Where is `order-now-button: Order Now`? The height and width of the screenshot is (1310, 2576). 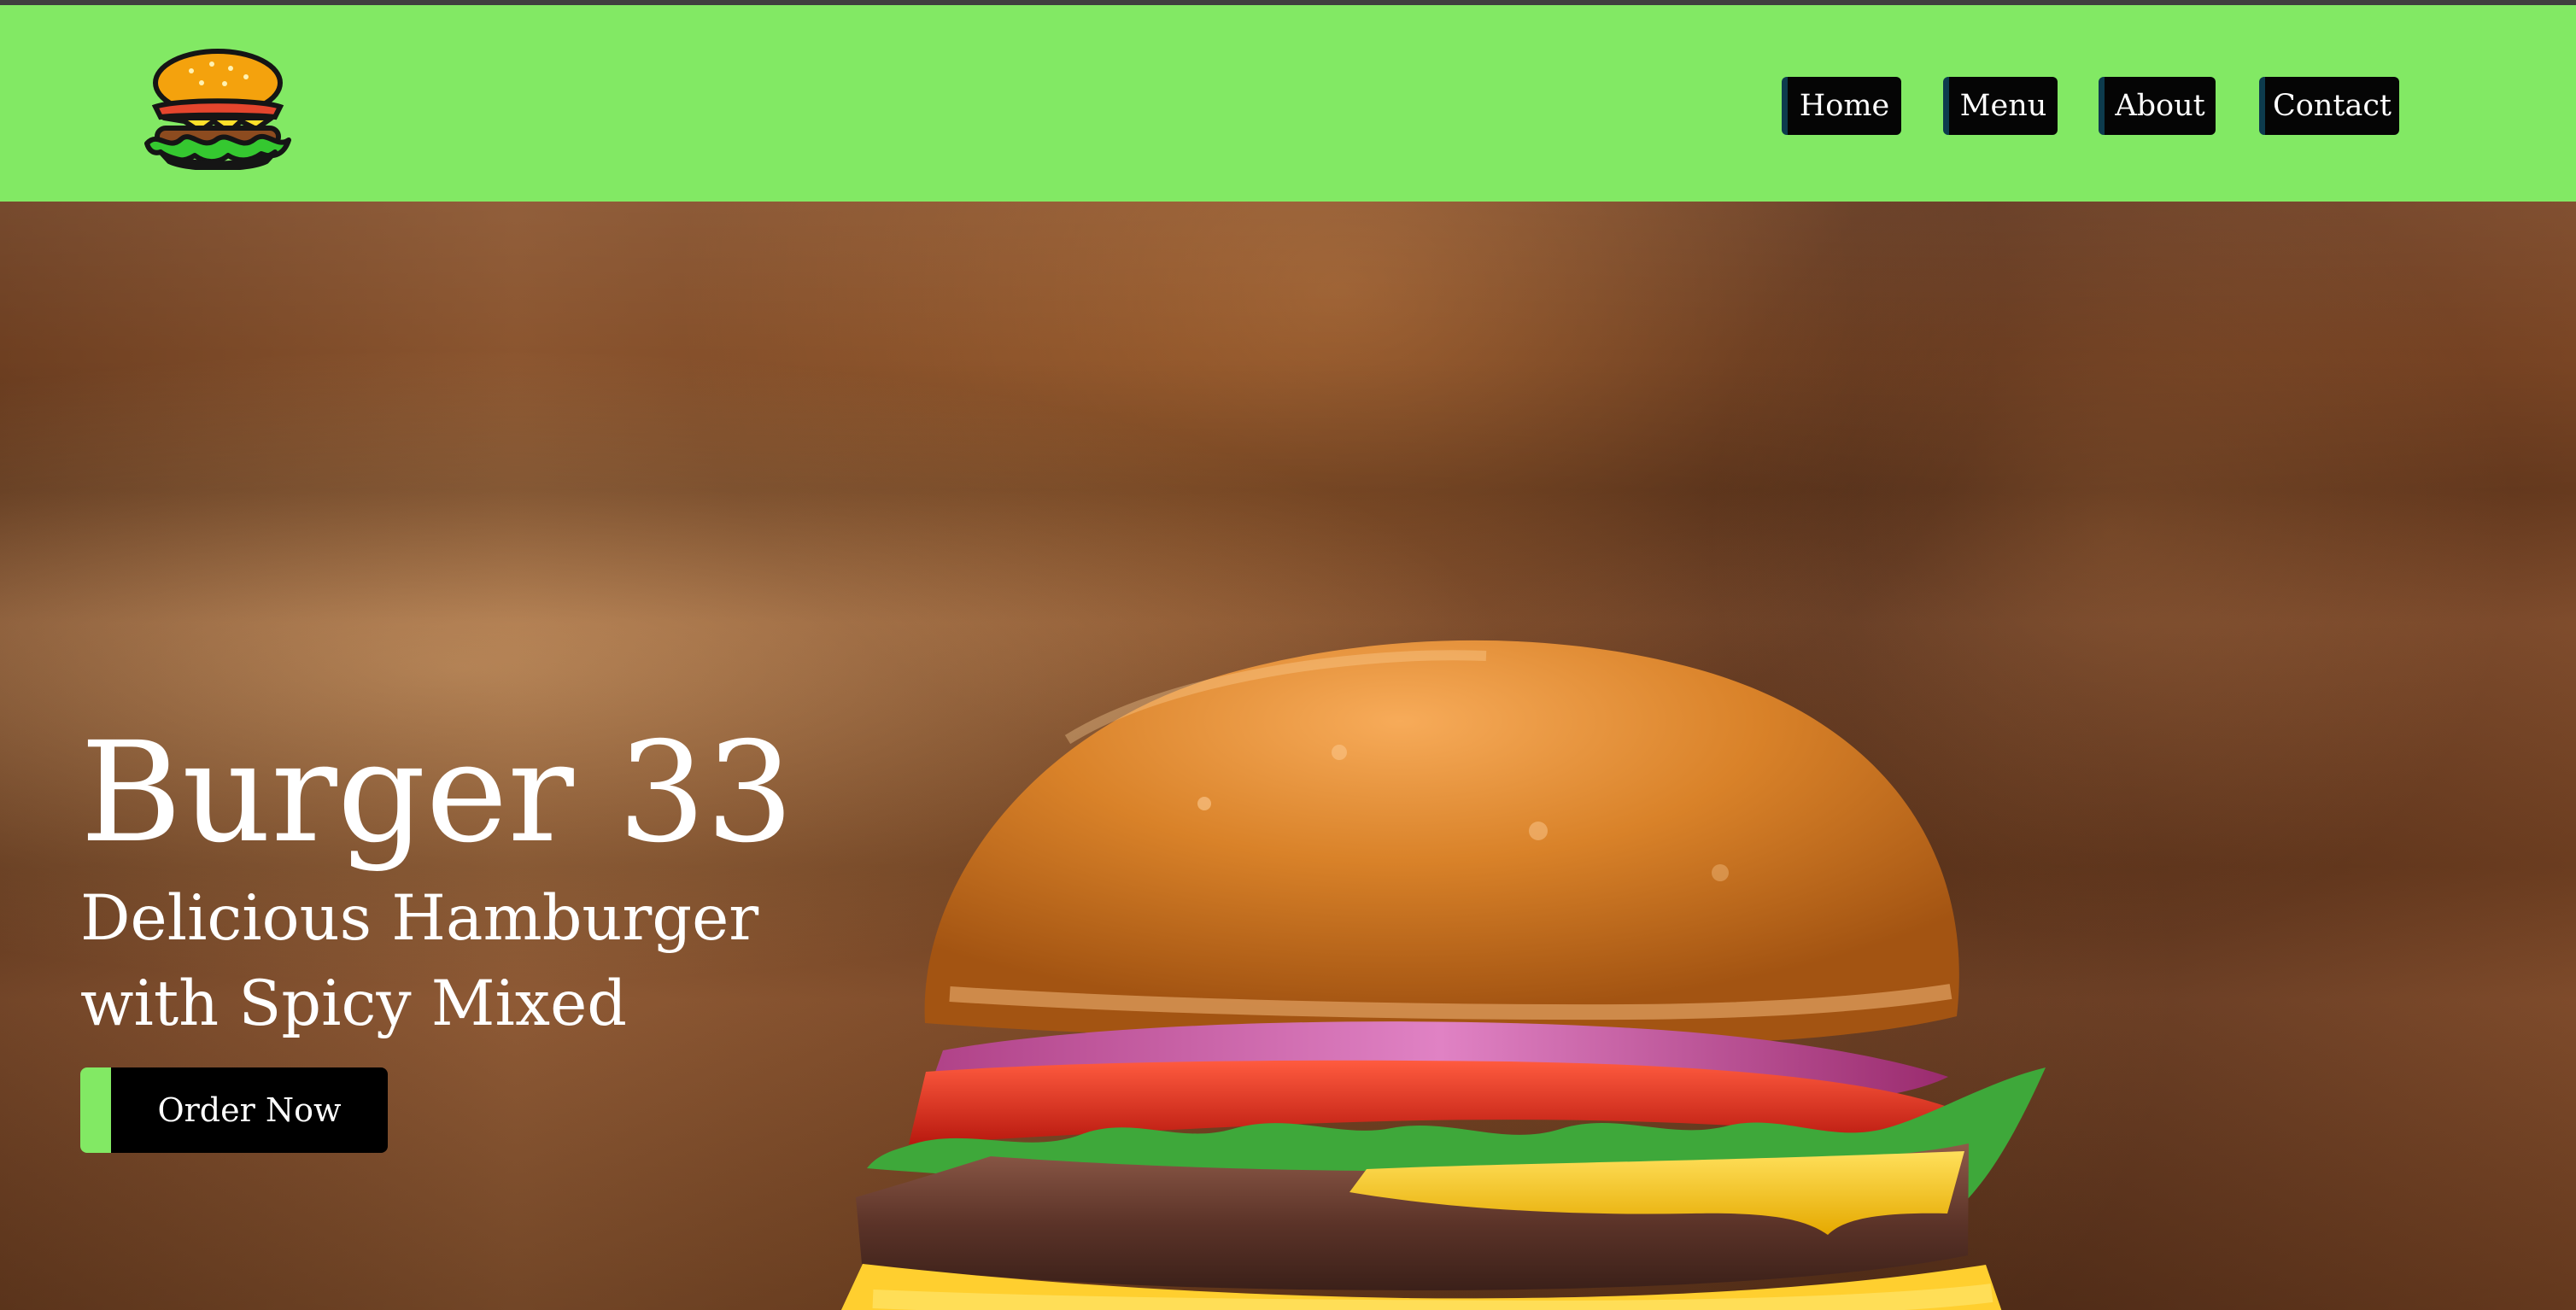 order-now-button: Order Now is located at coordinates (234, 1110).